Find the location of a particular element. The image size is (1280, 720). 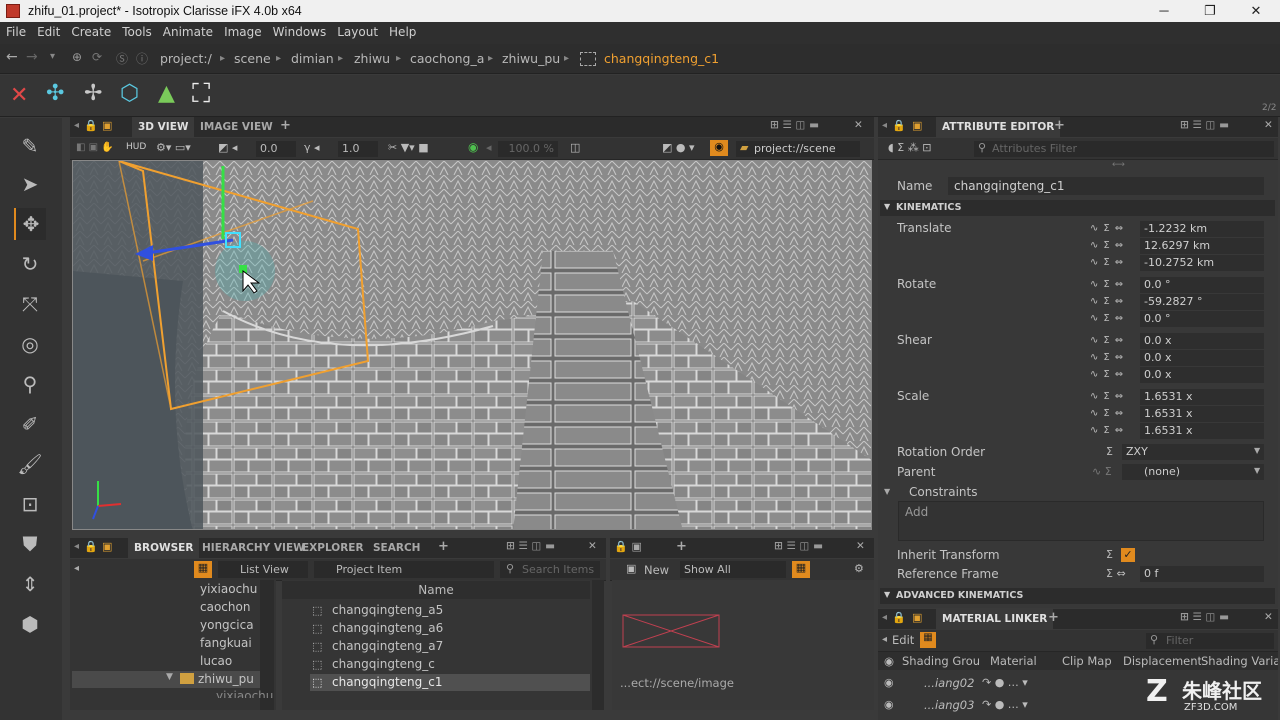

col-material: Material is located at coordinates (1013, 661).